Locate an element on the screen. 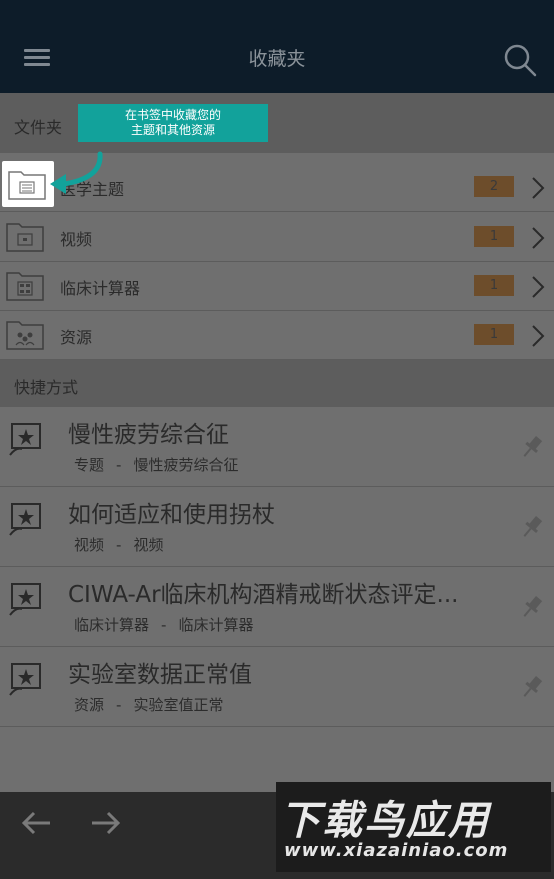 The image size is (554, 879). shortcut-item: 如何适应和使用拐杖 视频 - 视频 is located at coordinates (277, 527).